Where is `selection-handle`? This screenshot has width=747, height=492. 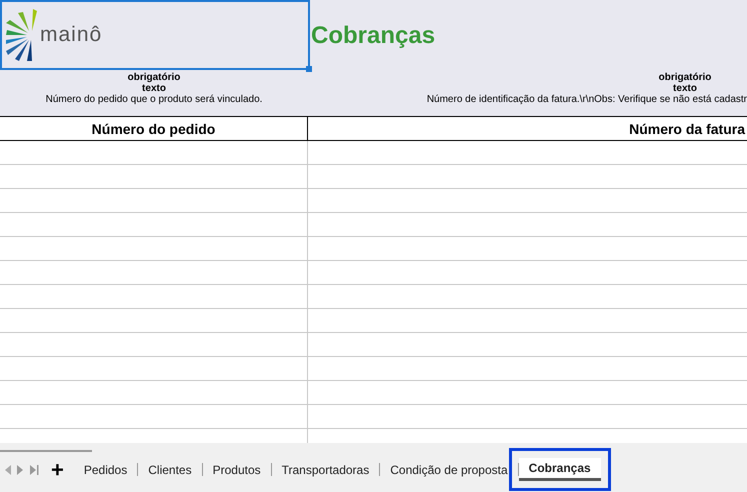 selection-handle is located at coordinates (309, 69).